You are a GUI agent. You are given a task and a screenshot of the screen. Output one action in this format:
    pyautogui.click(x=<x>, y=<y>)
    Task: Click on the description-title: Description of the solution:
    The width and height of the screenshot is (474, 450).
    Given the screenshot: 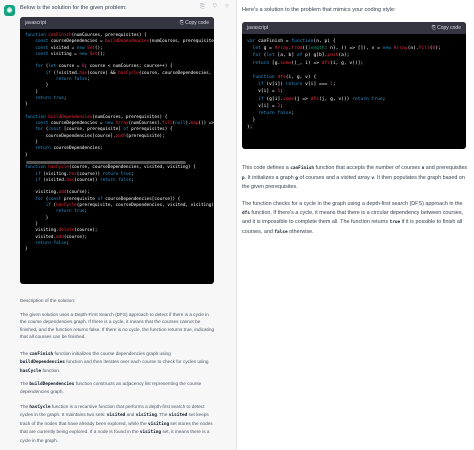 What is the action you would take?
    pyautogui.click(x=48, y=300)
    